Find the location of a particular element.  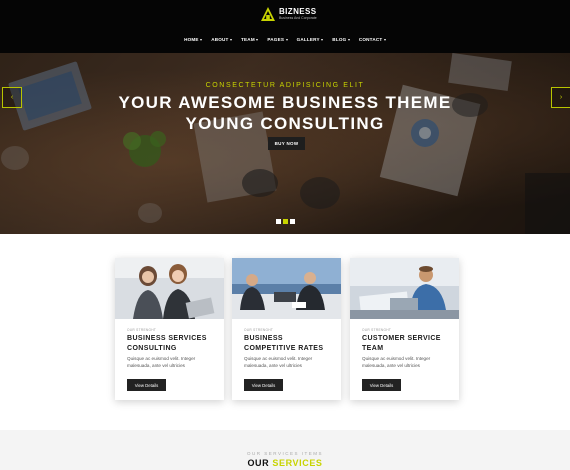

card-title: CUSTOMER SERVICE TEAM is located at coordinates (401, 343).